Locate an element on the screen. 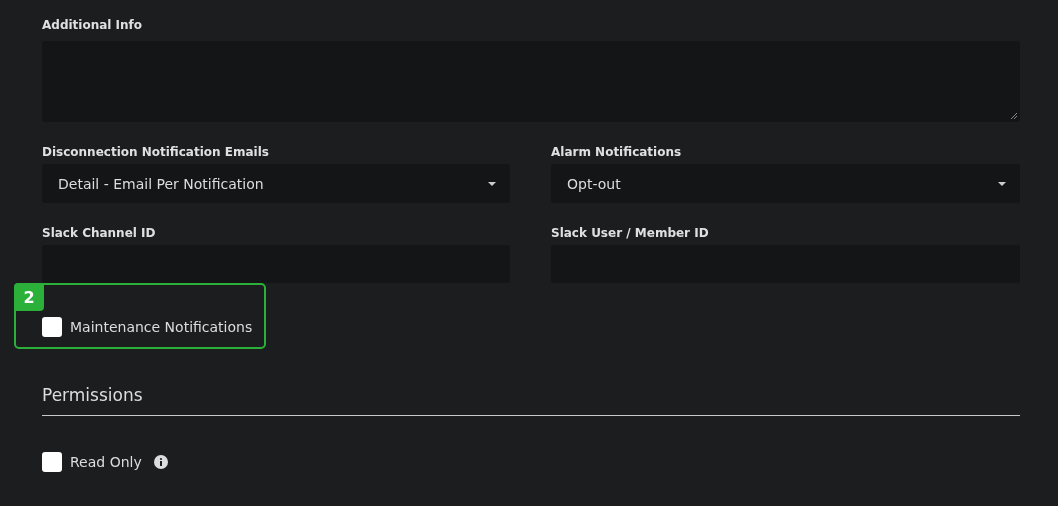 Image resolution: width=1058 pixels, height=506 pixels. resize-handle-icon is located at coordinates (1014, 116).